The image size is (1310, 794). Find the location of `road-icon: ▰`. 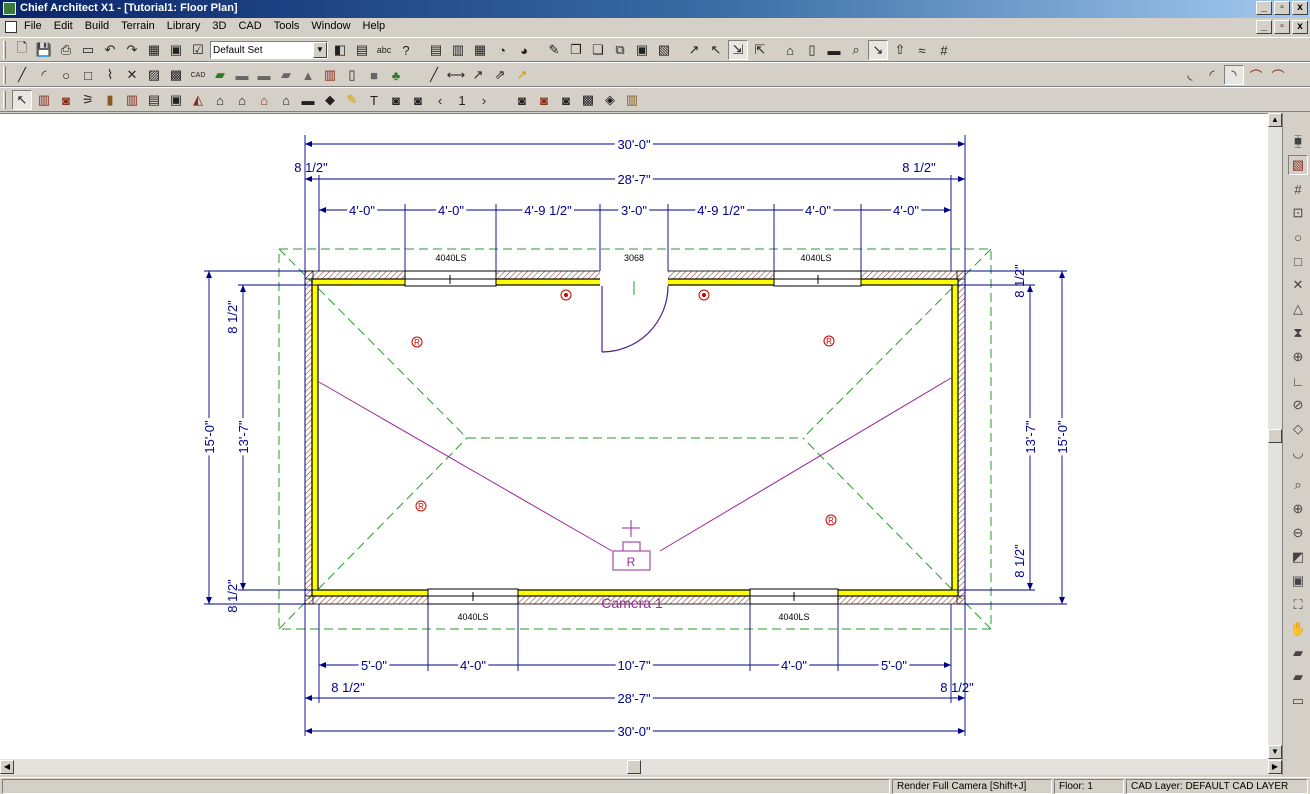

road-icon: ▰ is located at coordinates (286, 75).